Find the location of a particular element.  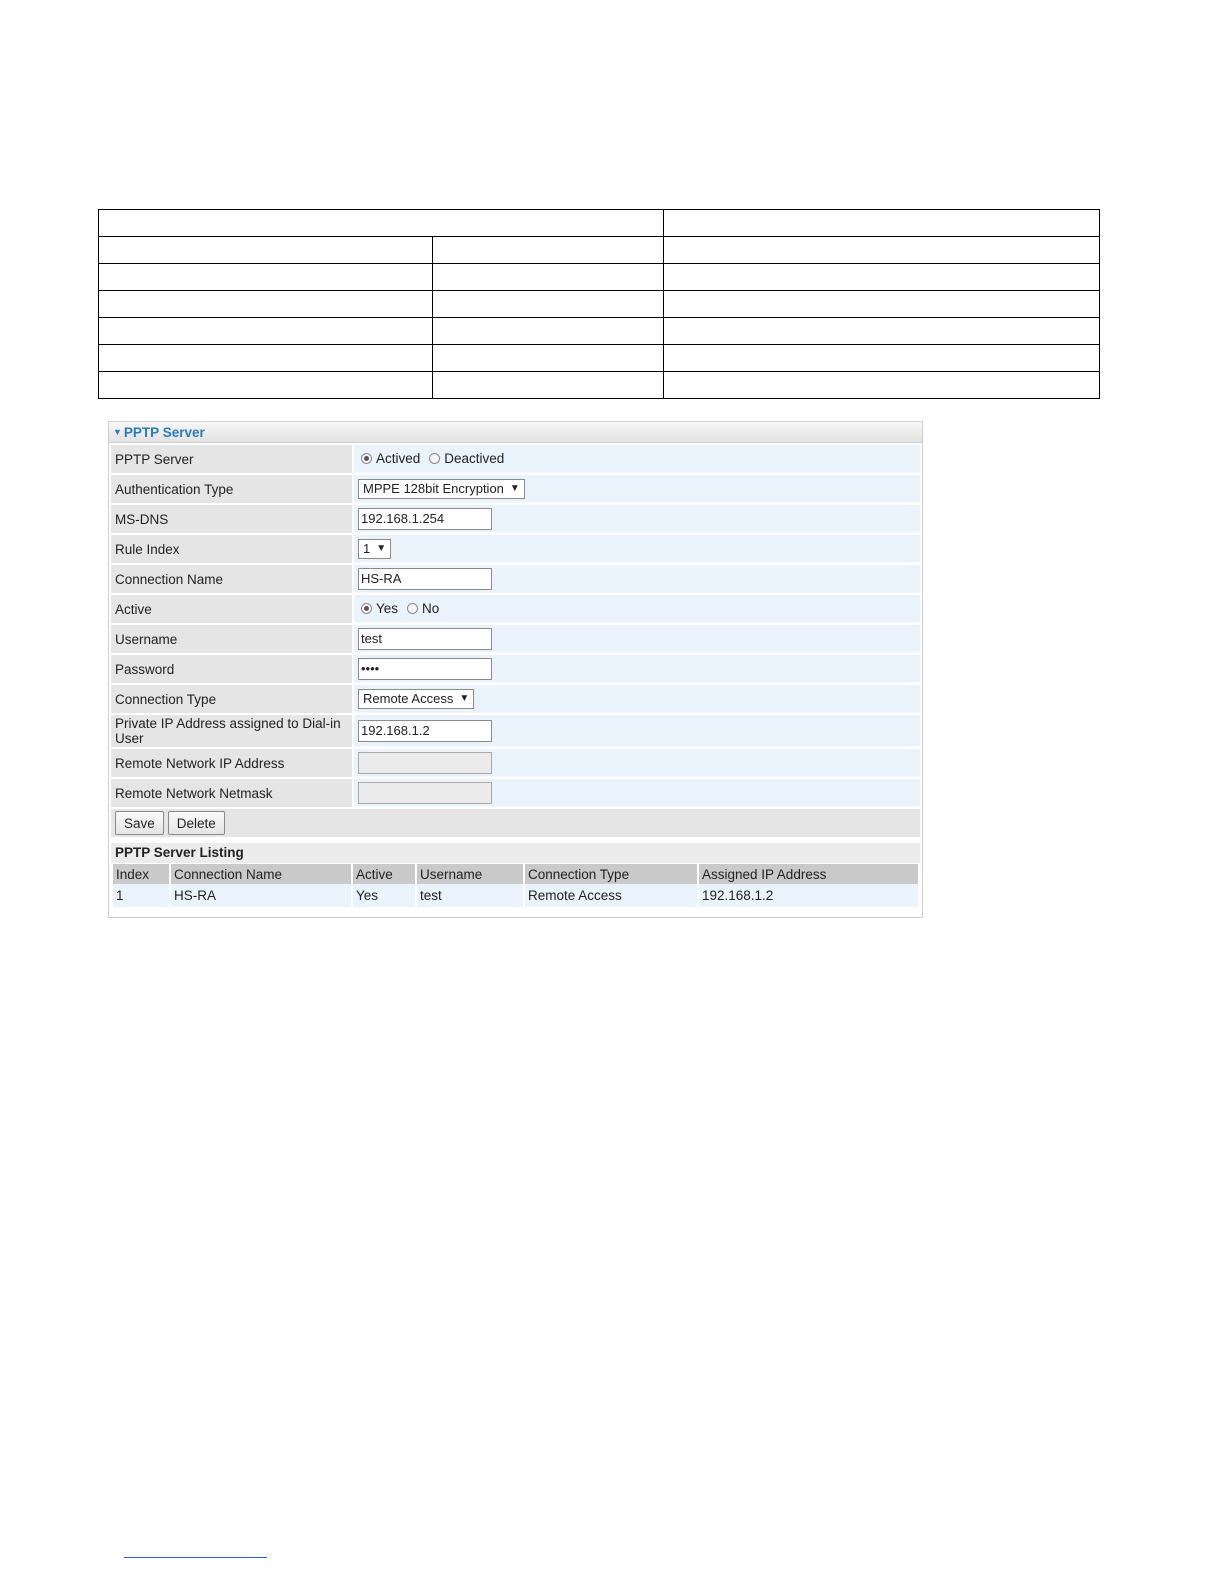

password-input: •••• is located at coordinates (425, 668).